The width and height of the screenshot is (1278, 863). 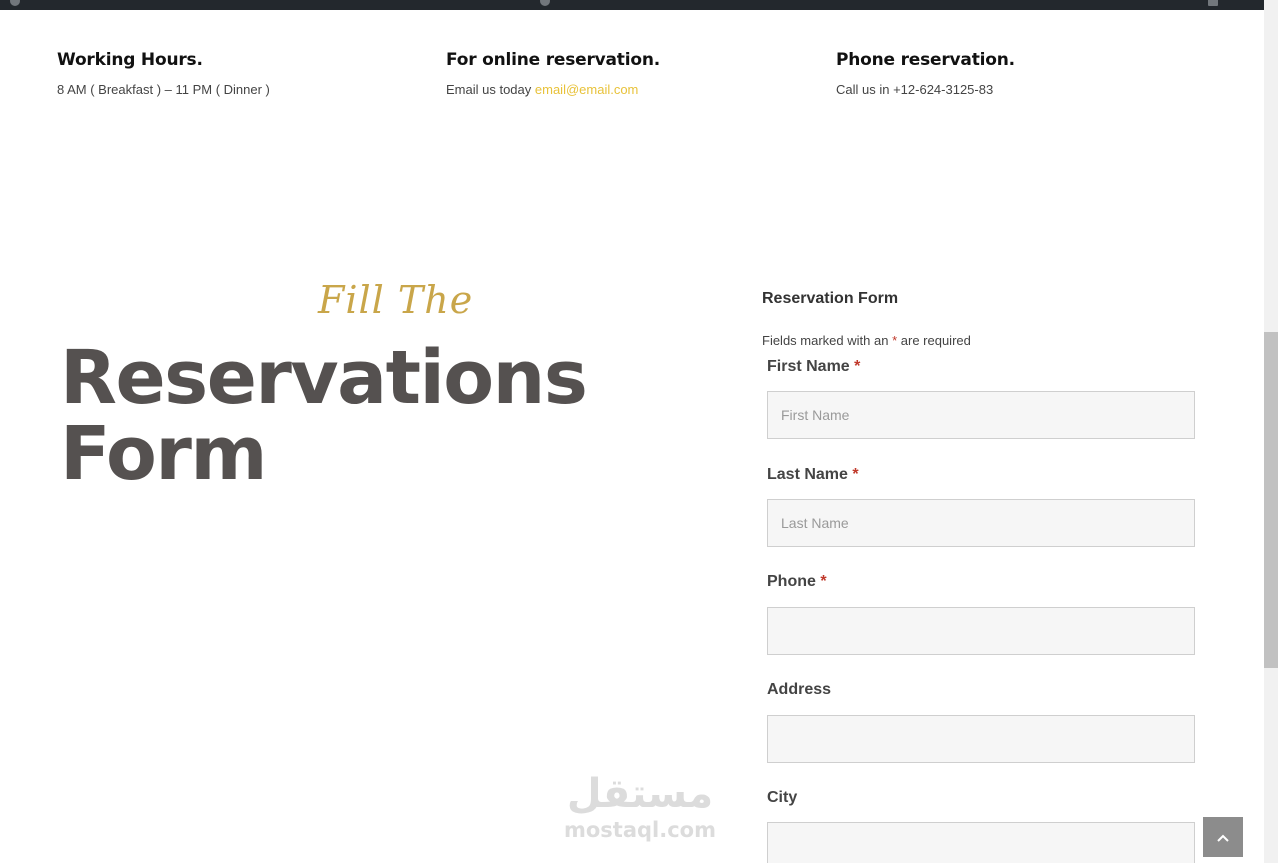 What do you see at coordinates (396, 300) in the screenshot?
I see `hero-script-heading: Fill The` at bounding box center [396, 300].